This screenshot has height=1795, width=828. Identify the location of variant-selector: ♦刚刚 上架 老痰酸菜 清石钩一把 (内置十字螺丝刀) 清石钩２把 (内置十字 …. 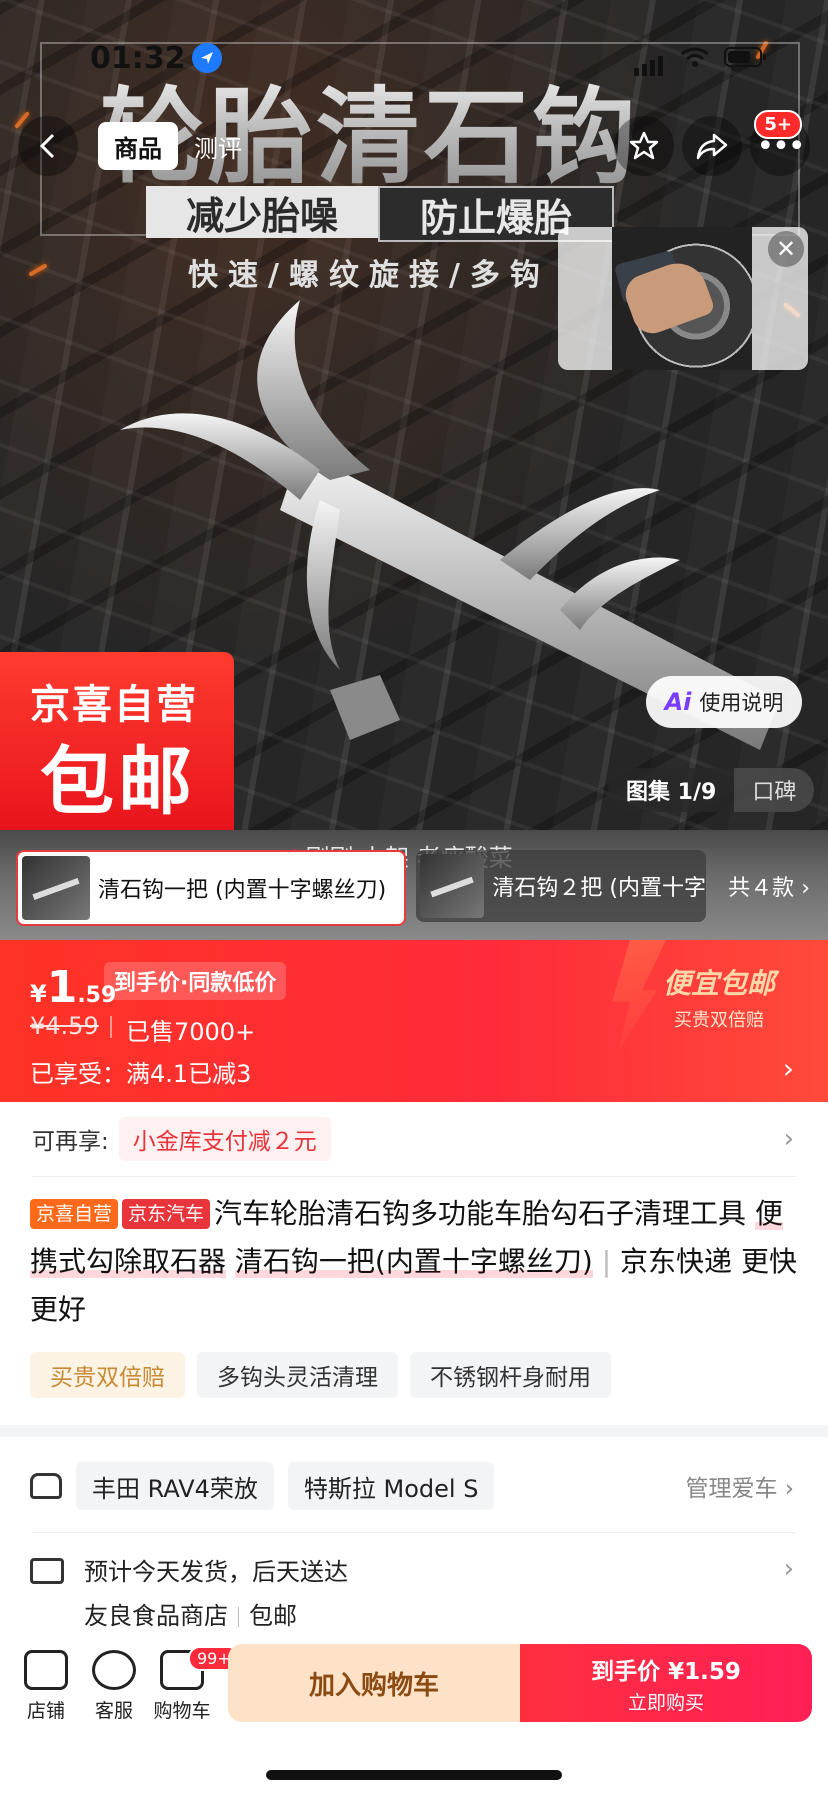
(414, 885).